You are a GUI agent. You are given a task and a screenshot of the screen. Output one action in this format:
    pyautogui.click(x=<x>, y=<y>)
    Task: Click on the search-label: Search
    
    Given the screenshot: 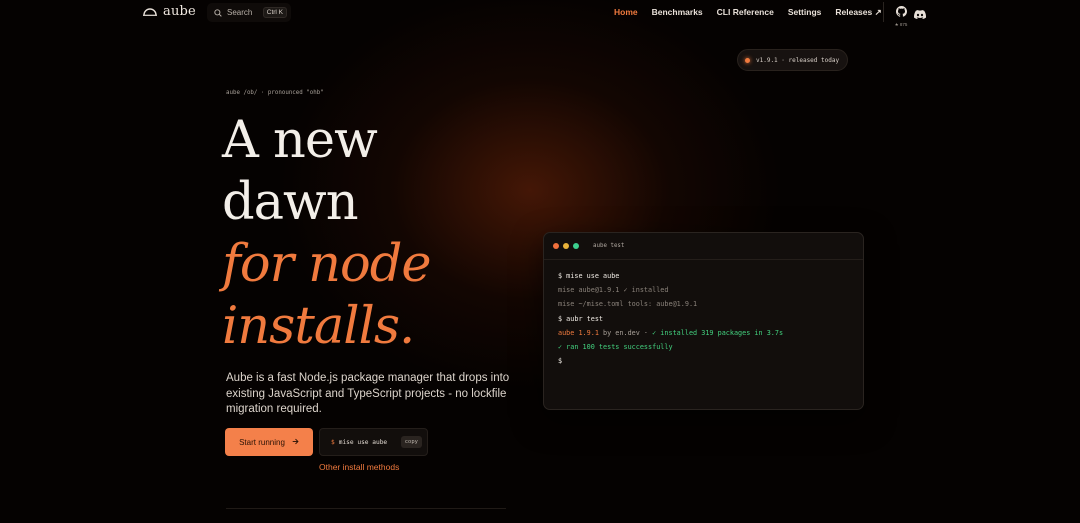 What is the action you would take?
    pyautogui.click(x=240, y=12)
    